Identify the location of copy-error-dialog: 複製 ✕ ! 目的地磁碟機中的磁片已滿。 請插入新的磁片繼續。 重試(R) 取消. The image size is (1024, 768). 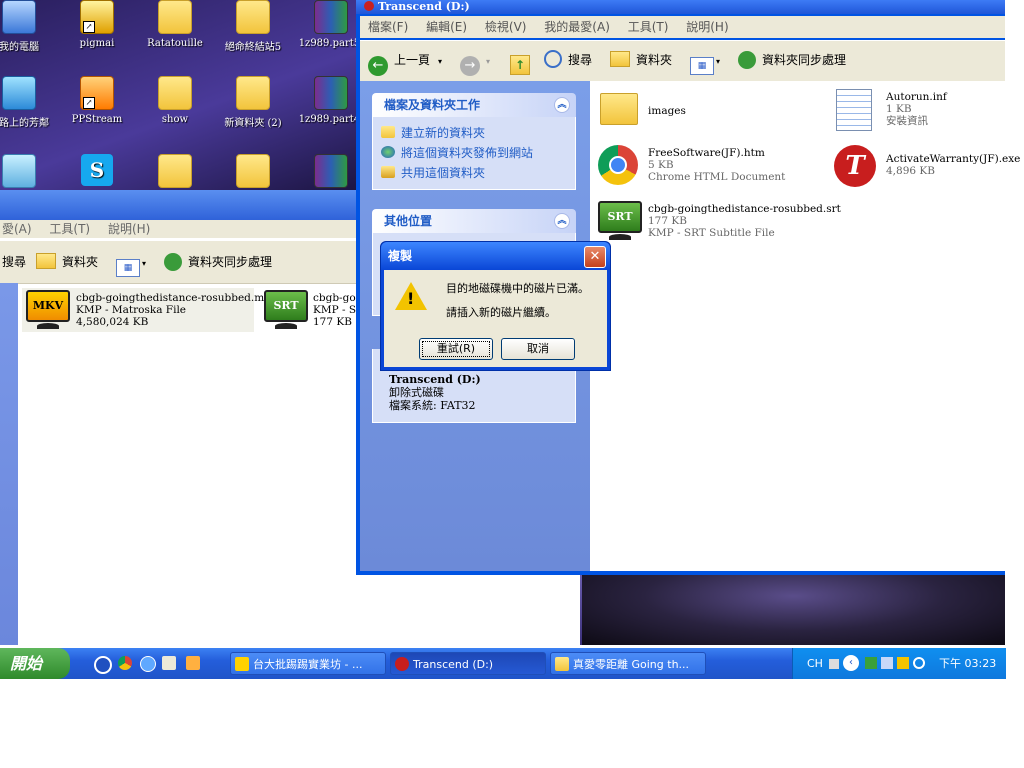
(495, 306).